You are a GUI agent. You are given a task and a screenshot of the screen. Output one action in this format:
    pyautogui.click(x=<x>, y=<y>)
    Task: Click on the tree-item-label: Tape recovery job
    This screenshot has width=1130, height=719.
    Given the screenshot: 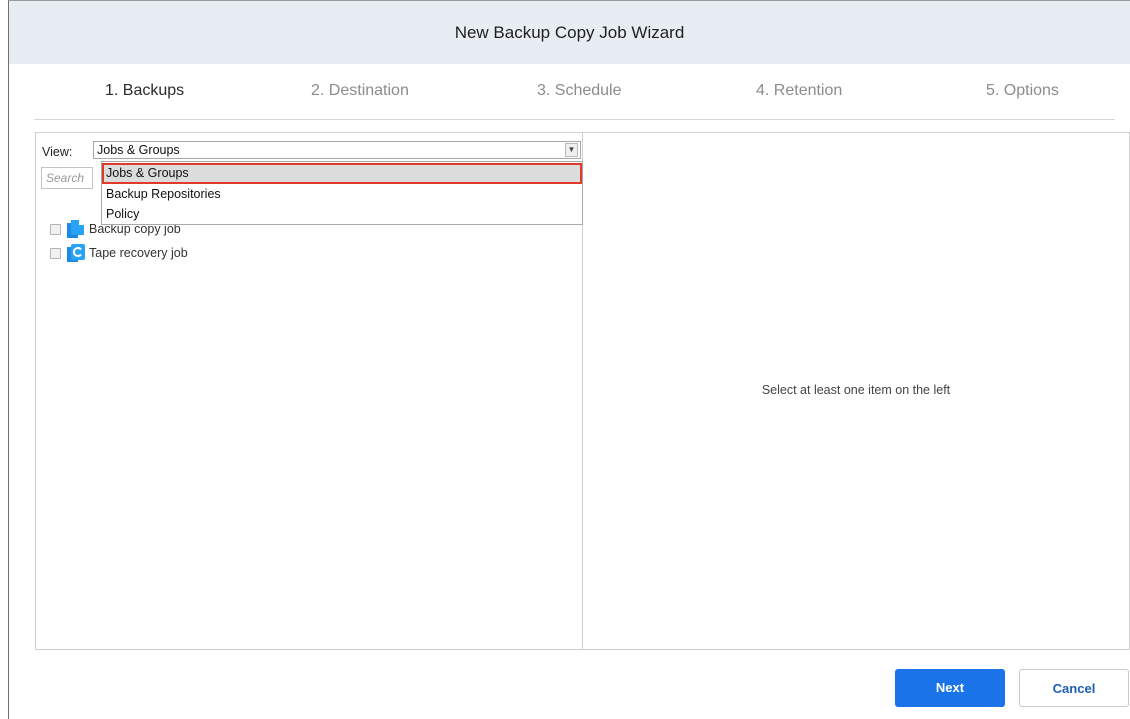 What is the action you would take?
    pyautogui.click(x=138, y=253)
    